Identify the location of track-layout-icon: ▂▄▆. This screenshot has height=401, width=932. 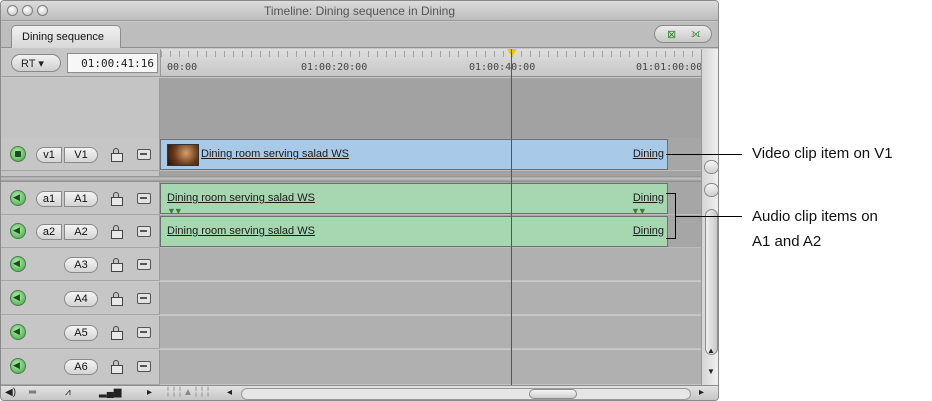
(110, 392).